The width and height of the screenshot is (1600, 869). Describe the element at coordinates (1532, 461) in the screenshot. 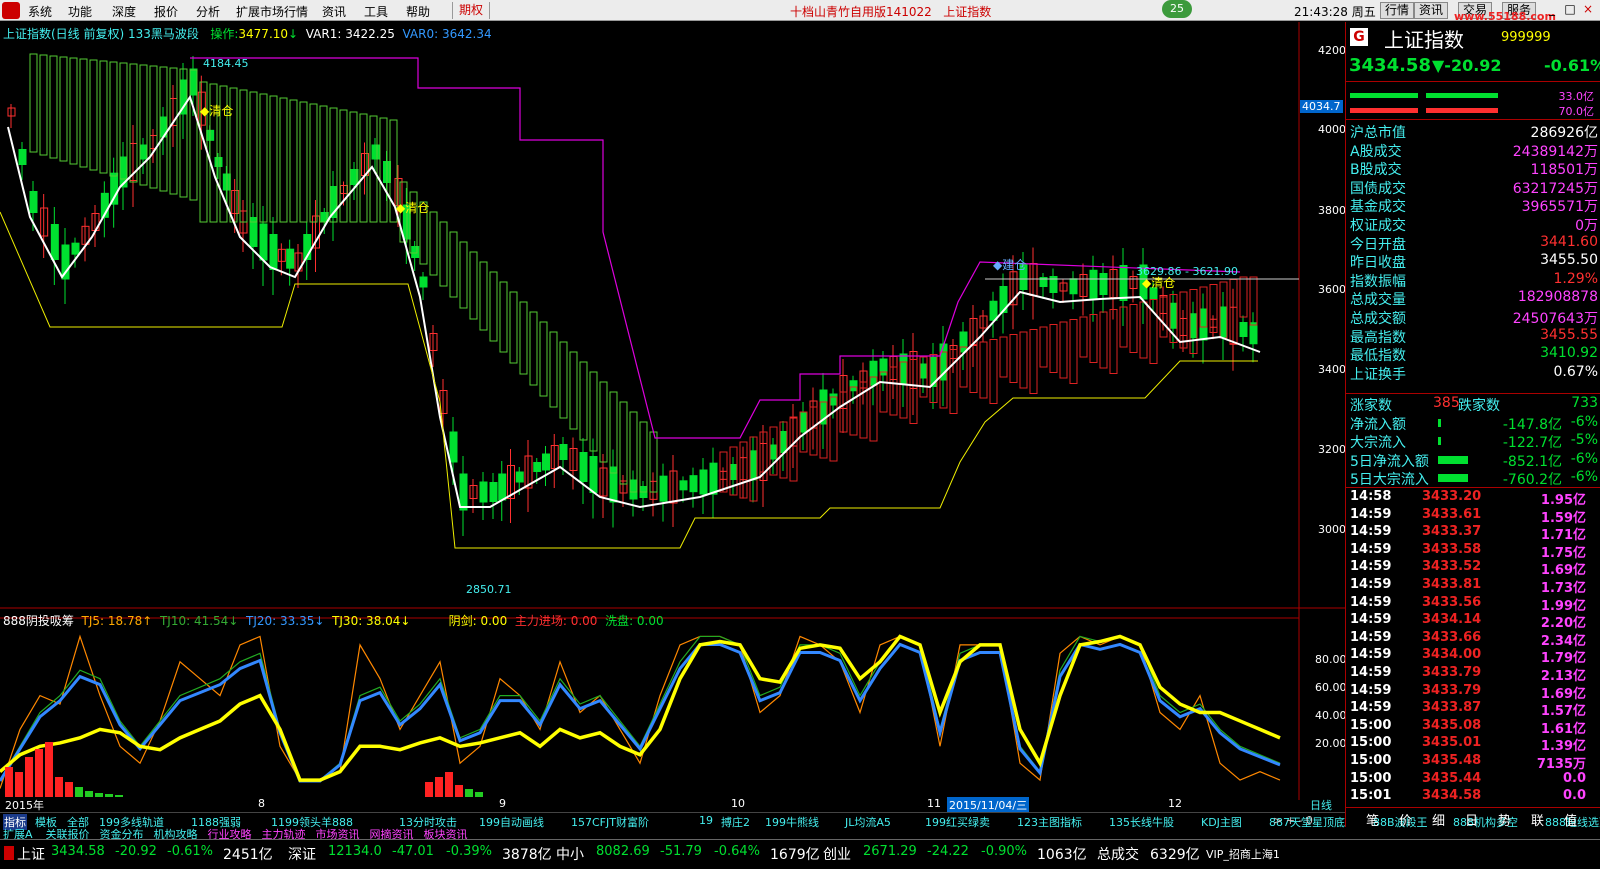

I see `flow-value: -852.1亿` at that location.